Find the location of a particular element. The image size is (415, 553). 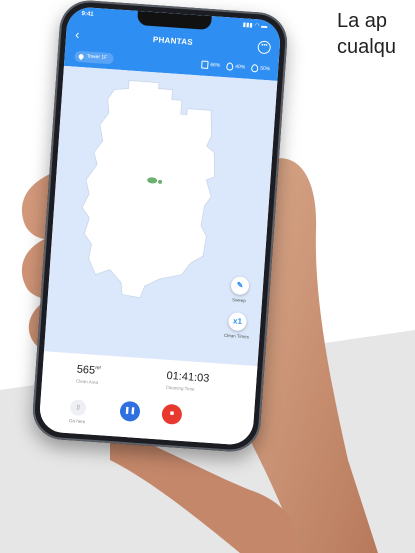

pause-button: ❚❚ is located at coordinates (130, 411).